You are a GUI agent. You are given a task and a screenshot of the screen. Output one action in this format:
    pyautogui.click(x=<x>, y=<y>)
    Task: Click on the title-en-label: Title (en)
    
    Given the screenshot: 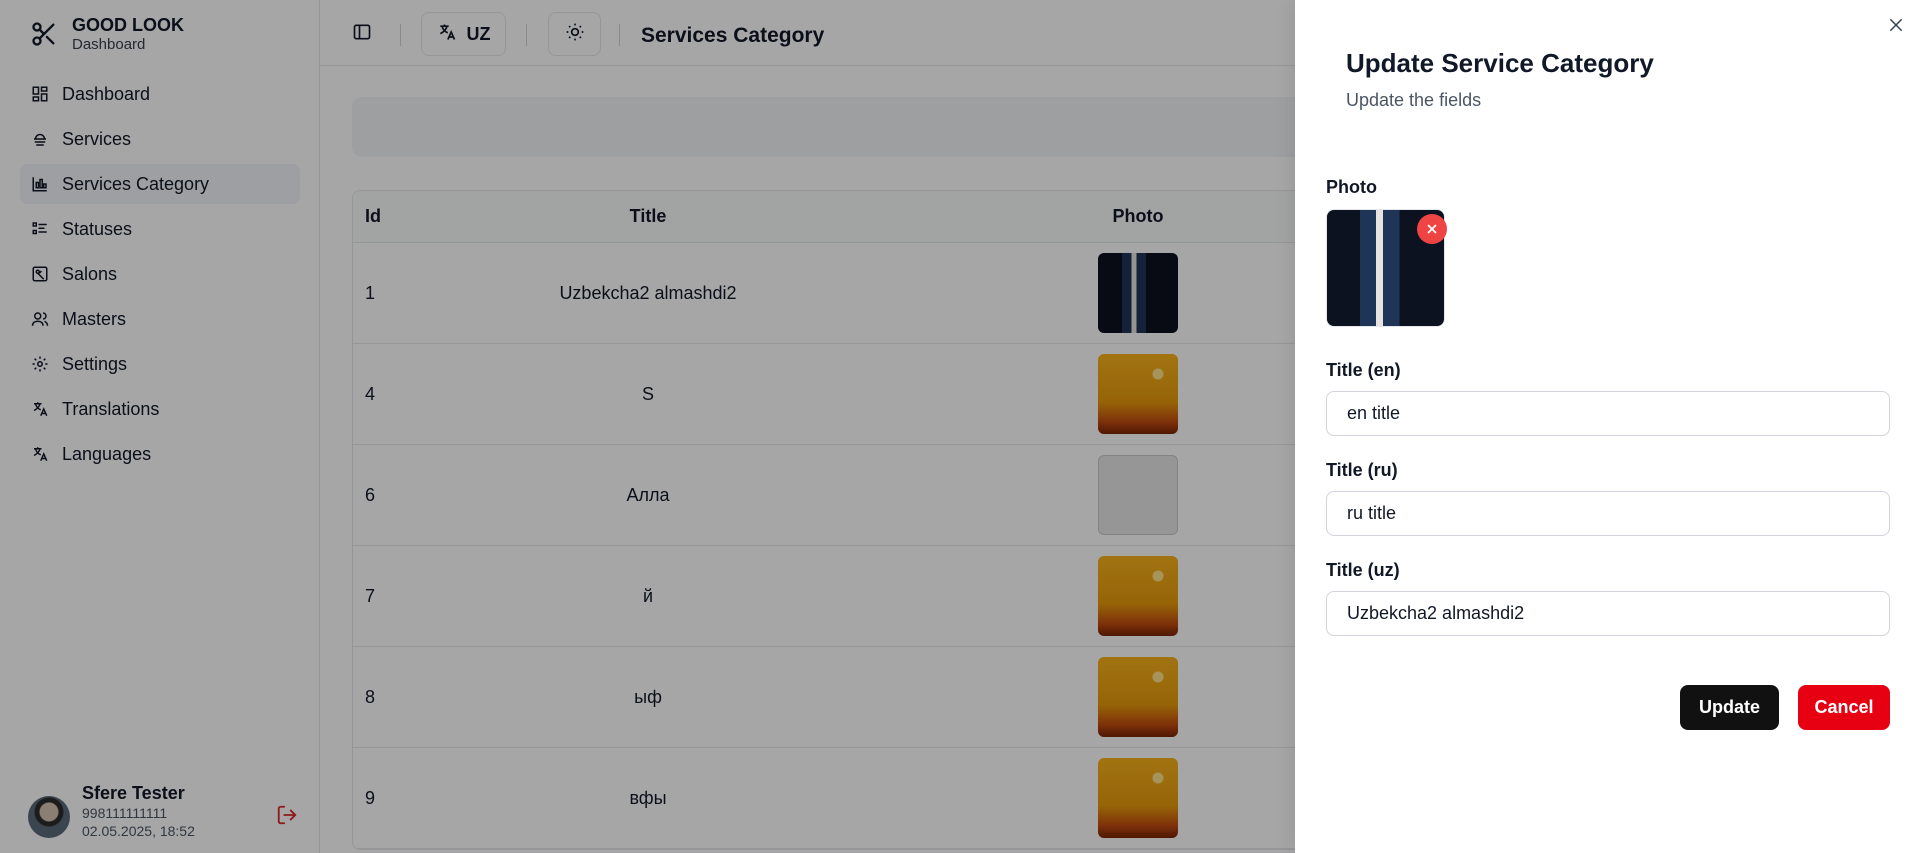 What is the action you would take?
    pyautogui.click(x=1363, y=370)
    